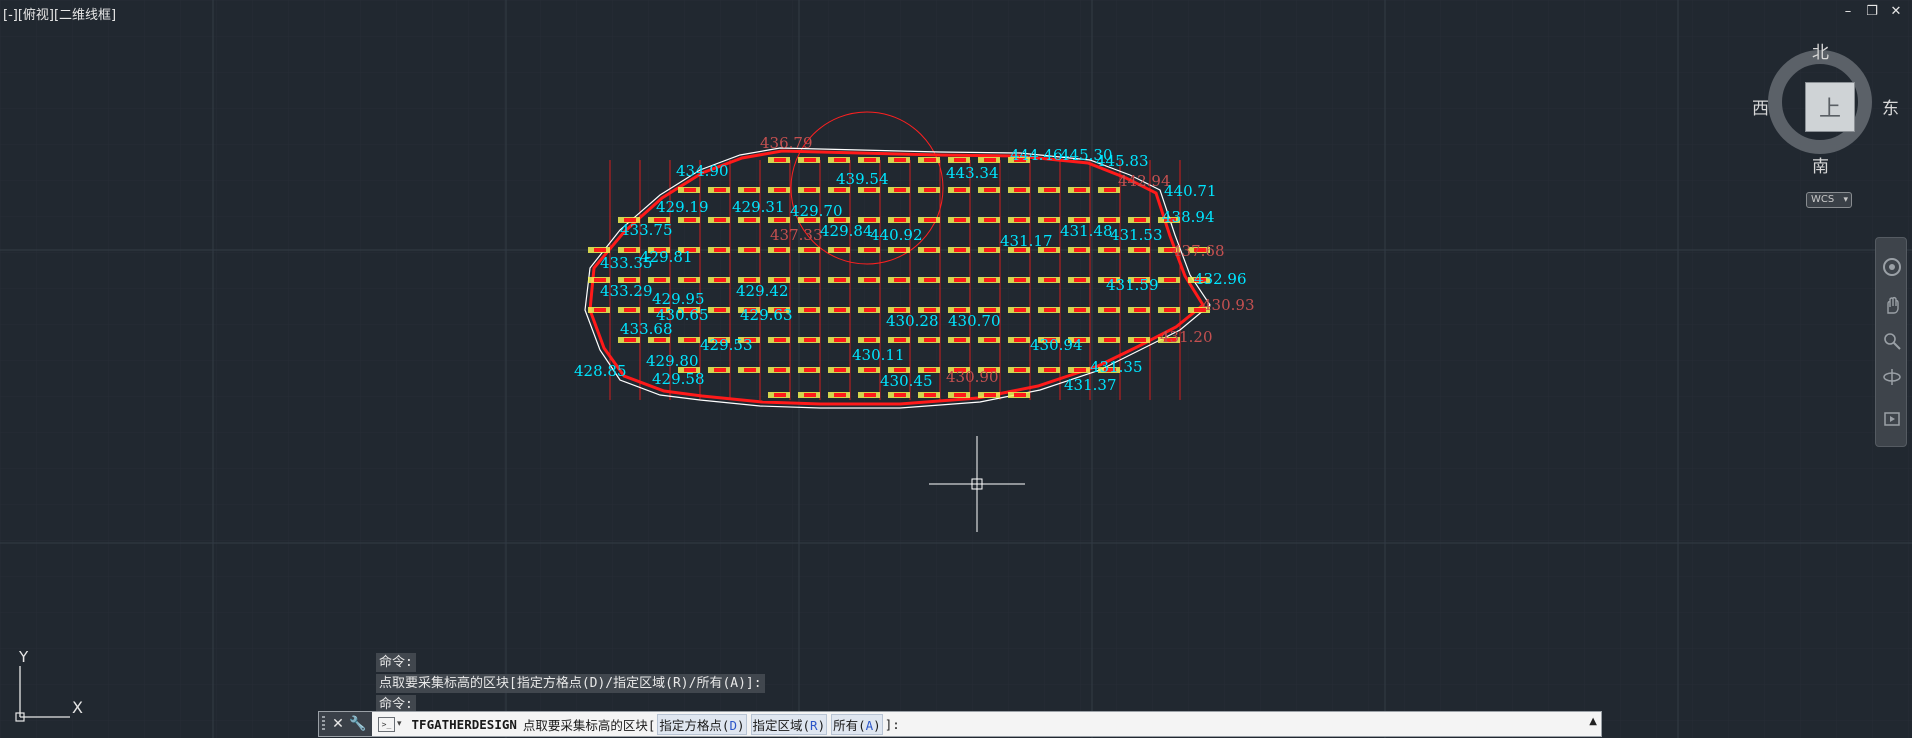 This screenshot has width=1912, height=738. I want to click on restore-button: ❐, so click(1872, 11).